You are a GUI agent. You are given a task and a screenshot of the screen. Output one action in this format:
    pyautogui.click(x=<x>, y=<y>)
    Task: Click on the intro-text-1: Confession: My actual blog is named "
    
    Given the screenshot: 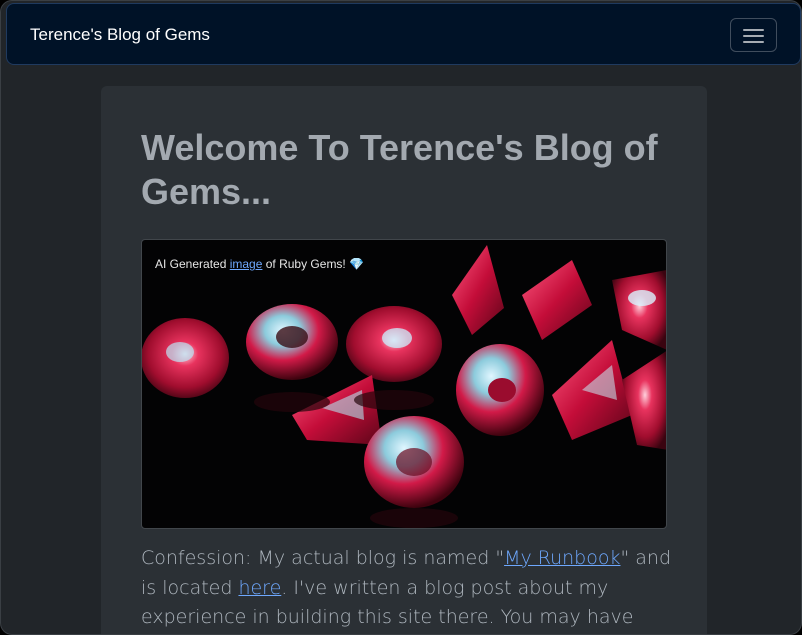 What is the action you would take?
    pyautogui.click(x=323, y=558)
    